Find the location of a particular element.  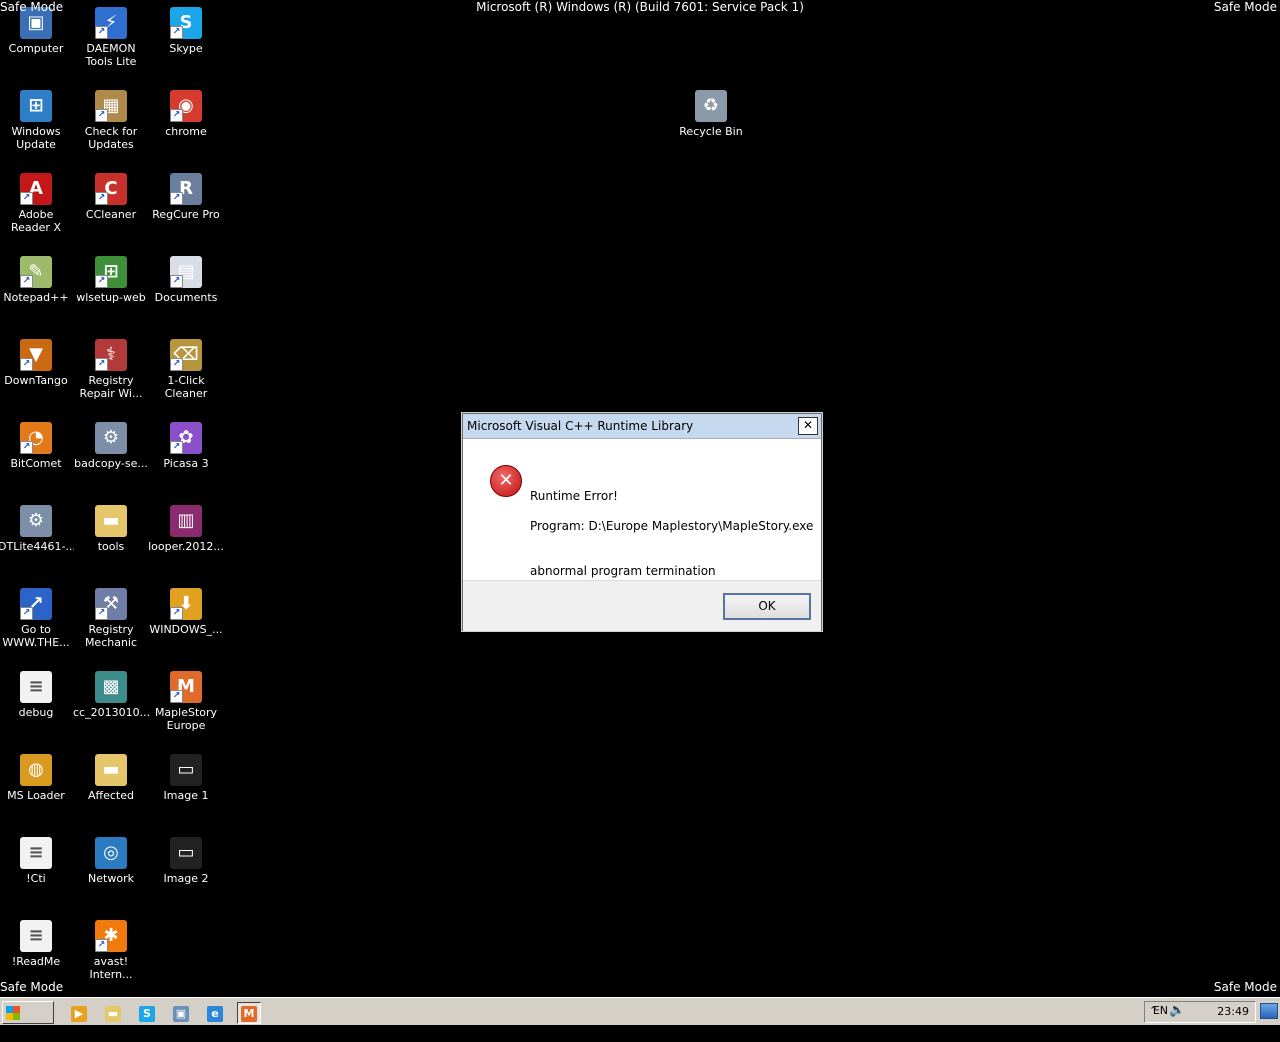

dialog-close-button: ✕ is located at coordinates (808, 426).